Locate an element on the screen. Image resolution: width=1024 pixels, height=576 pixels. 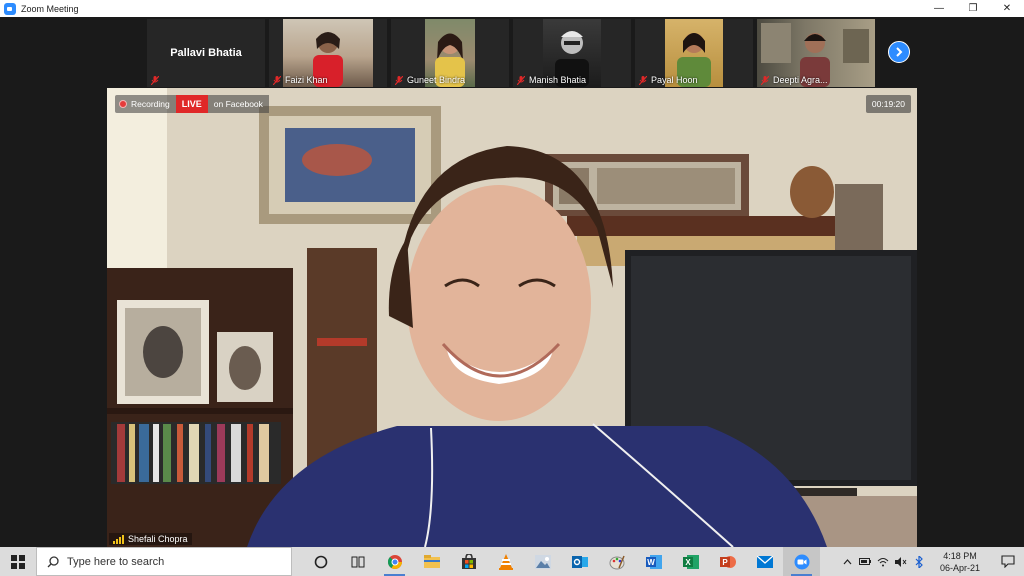
wifi-icon is located at coordinates (883, 561).